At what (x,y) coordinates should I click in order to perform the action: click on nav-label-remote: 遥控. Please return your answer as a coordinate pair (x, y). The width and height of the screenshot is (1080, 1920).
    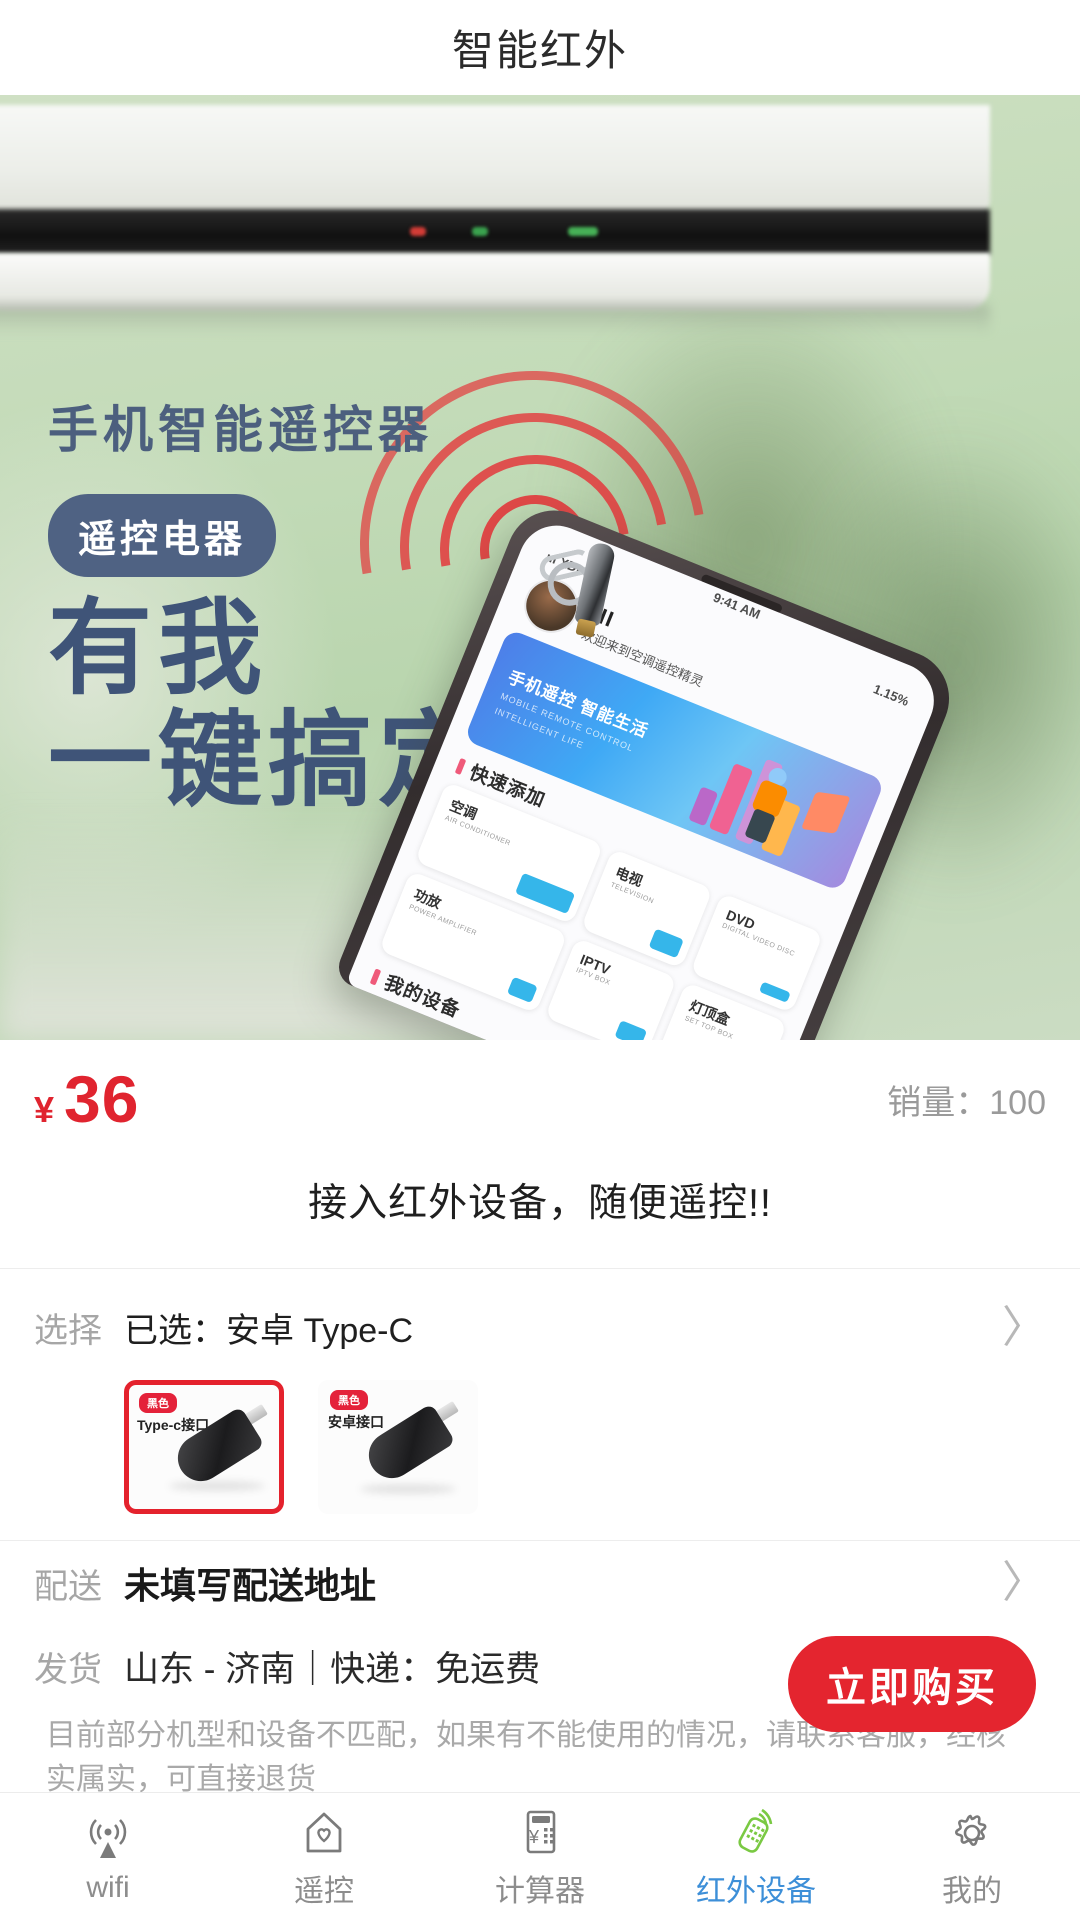
    Looking at the image, I should click on (324, 1891).